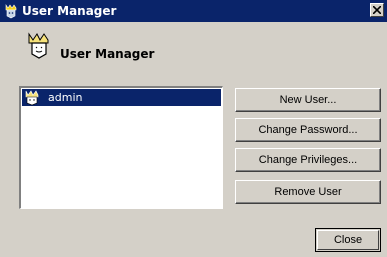 This screenshot has width=387, height=257. What do you see at coordinates (69, 11) in the screenshot?
I see `window-title: User Manager` at bounding box center [69, 11].